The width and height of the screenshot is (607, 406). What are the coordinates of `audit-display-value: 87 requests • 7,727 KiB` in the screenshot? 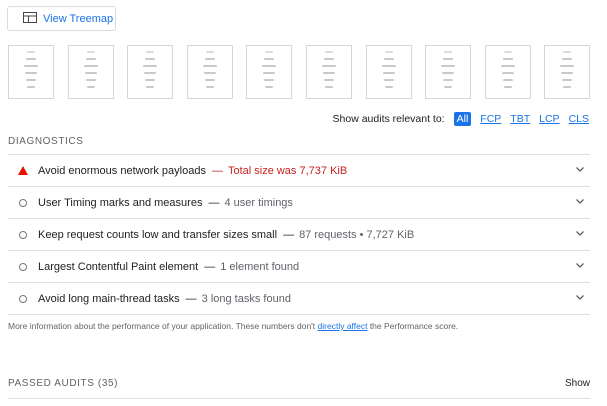 It's located at (357, 234).